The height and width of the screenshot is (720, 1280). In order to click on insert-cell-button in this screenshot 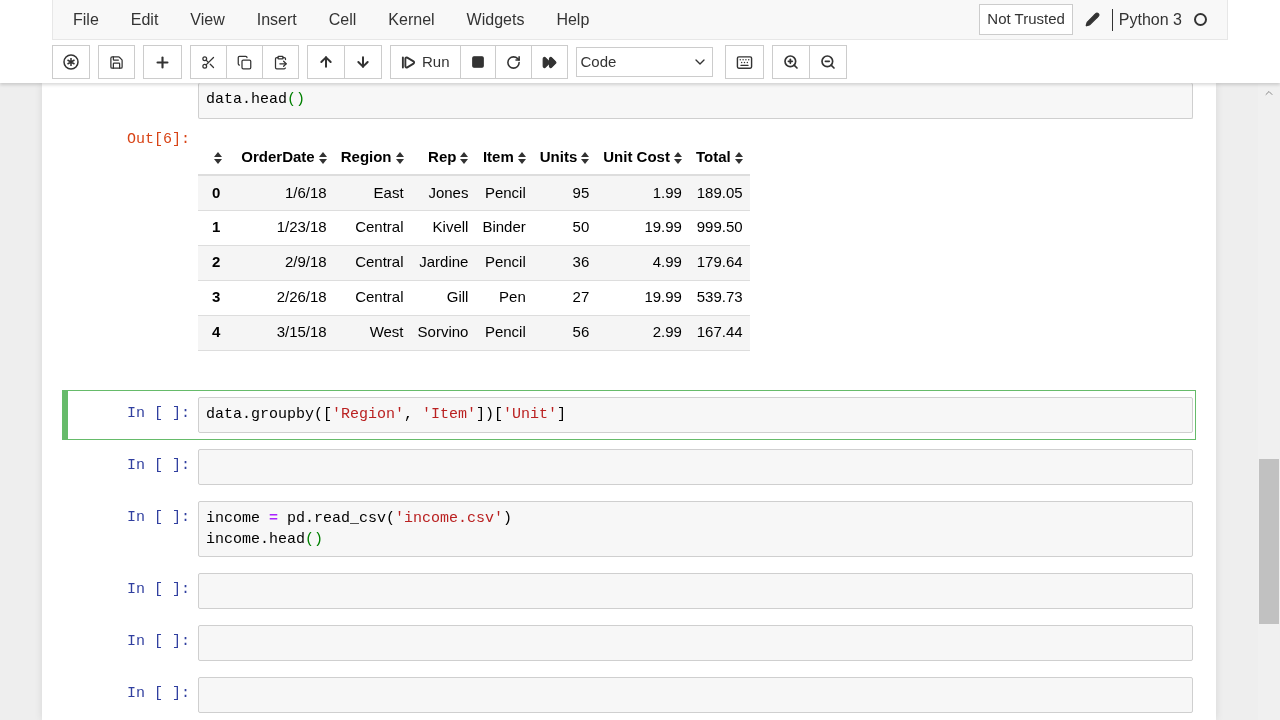, I will do `click(162, 62)`.